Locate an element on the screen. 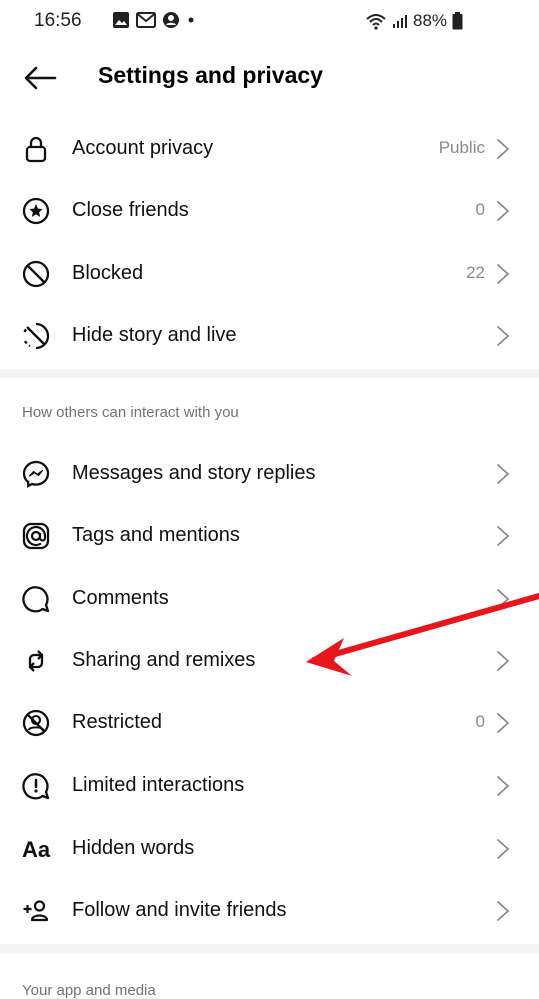  battery-icon is located at coordinates (457, 21).